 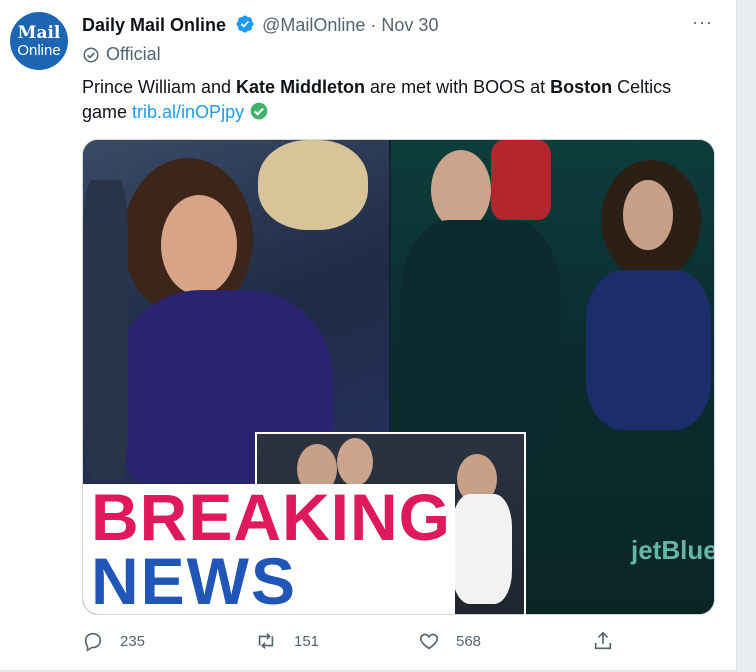 What do you see at coordinates (245, 26) in the screenshot?
I see `verified-icon` at bounding box center [245, 26].